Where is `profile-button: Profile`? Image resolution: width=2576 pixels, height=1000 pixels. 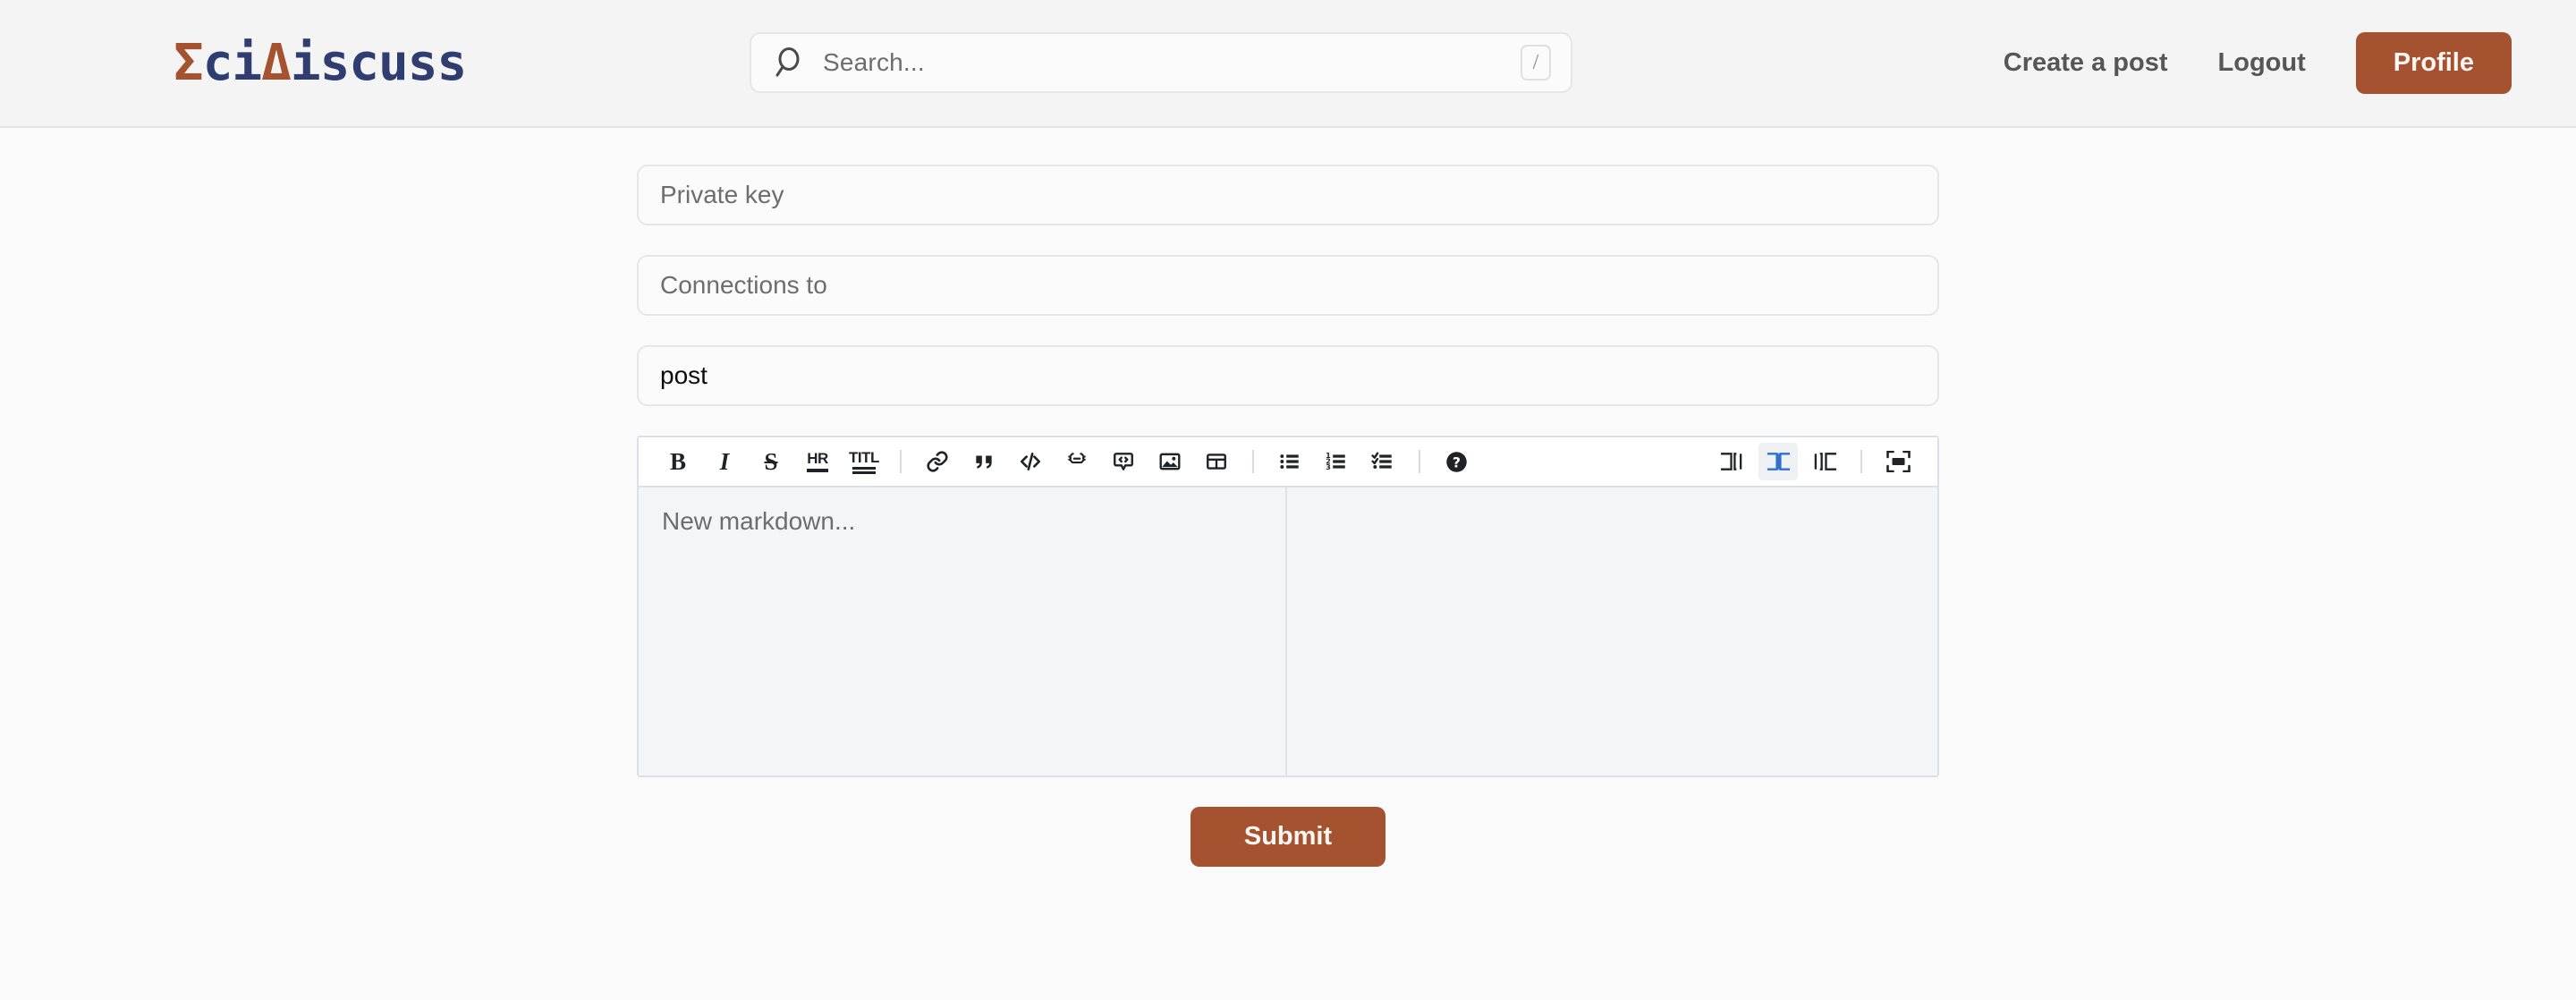 profile-button: Profile is located at coordinates (2433, 63).